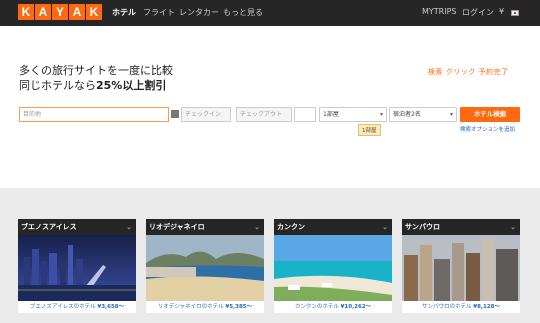 The image size is (540, 323). I want to click on checkout-field: チェックアウト, so click(264, 114).